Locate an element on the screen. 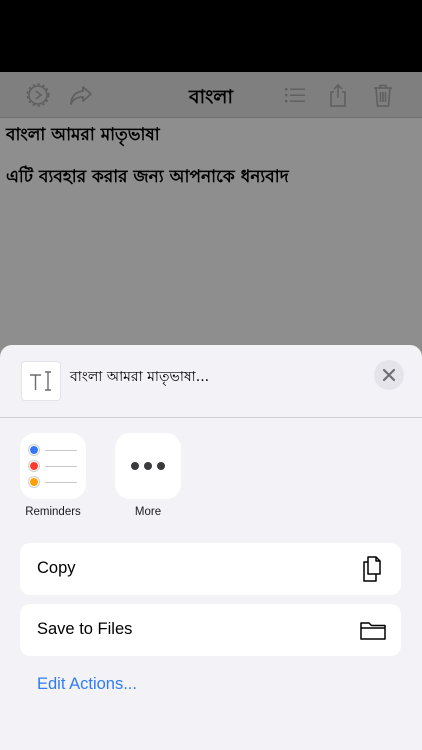  close-button is located at coordinates (389, 375).